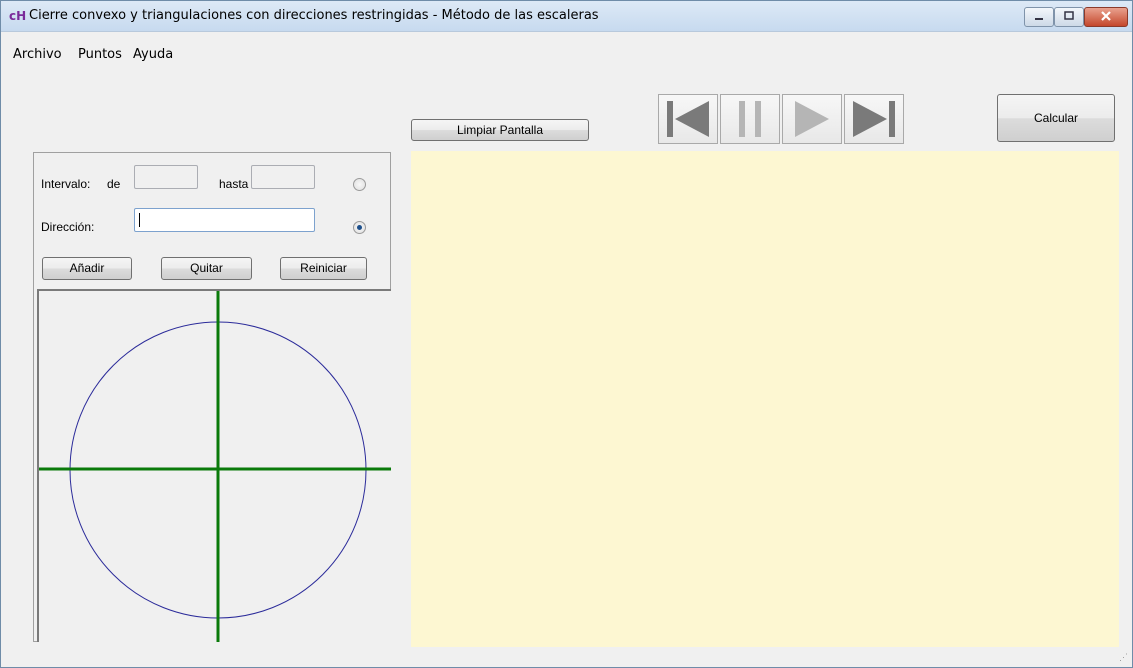  I want to click on close-button, so click(1106, 17).